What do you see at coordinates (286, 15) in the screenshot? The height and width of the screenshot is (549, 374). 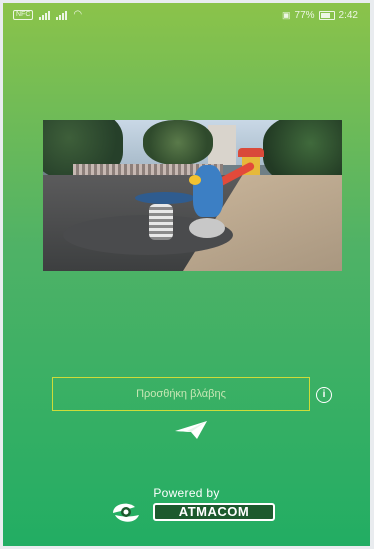 I see `vibrate-icon: ▣` at bounding box center [286, 15].